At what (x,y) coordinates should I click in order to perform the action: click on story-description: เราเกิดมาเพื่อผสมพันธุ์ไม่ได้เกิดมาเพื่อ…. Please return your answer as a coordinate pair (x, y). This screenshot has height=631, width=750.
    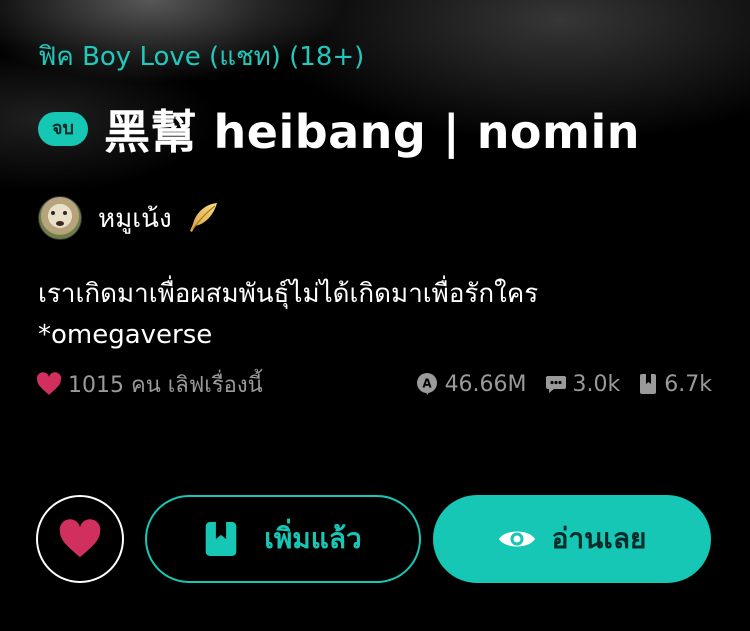
    Looking at the image, I should click on (378, 315).